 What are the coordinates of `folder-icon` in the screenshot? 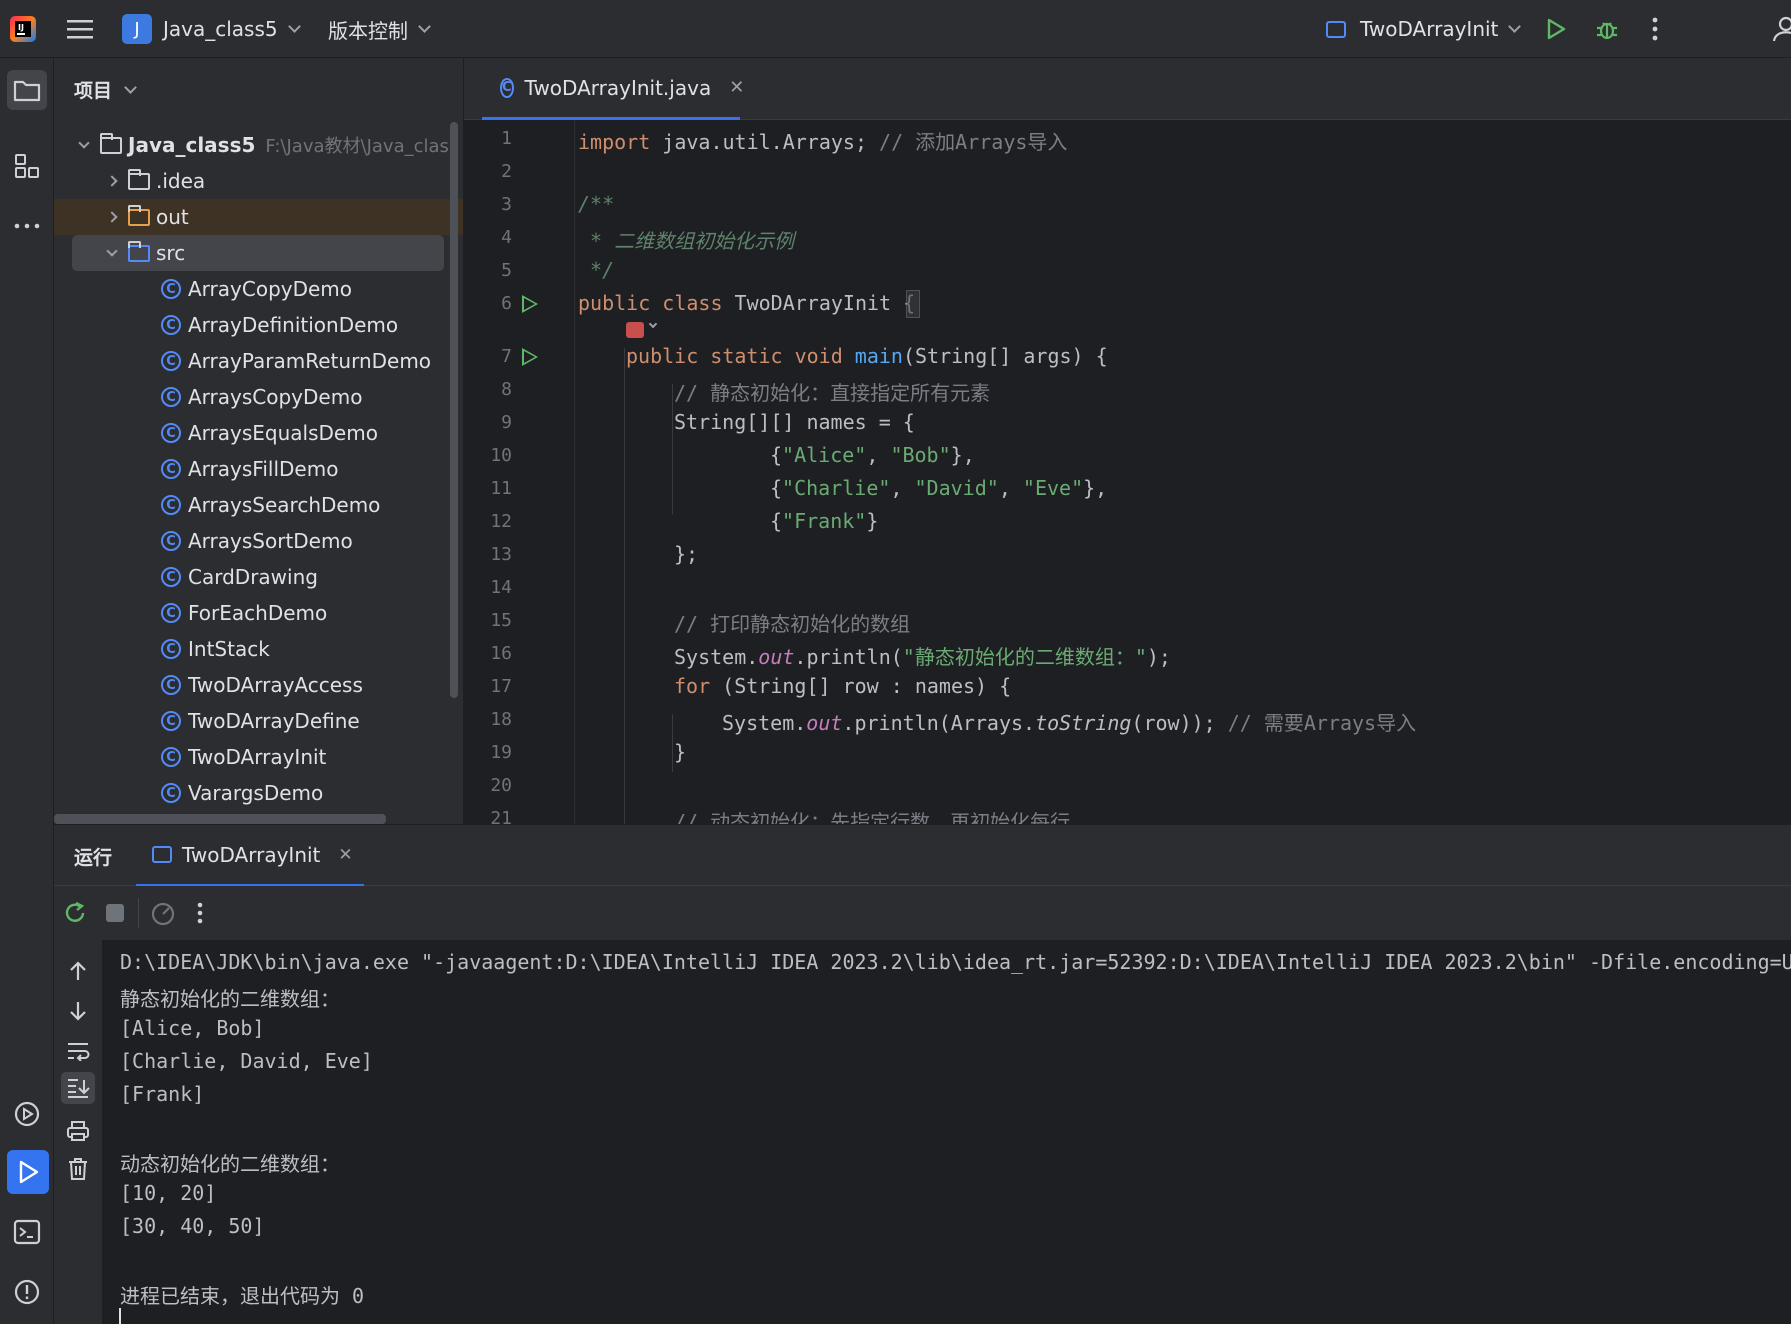 It's located at (139, 179).